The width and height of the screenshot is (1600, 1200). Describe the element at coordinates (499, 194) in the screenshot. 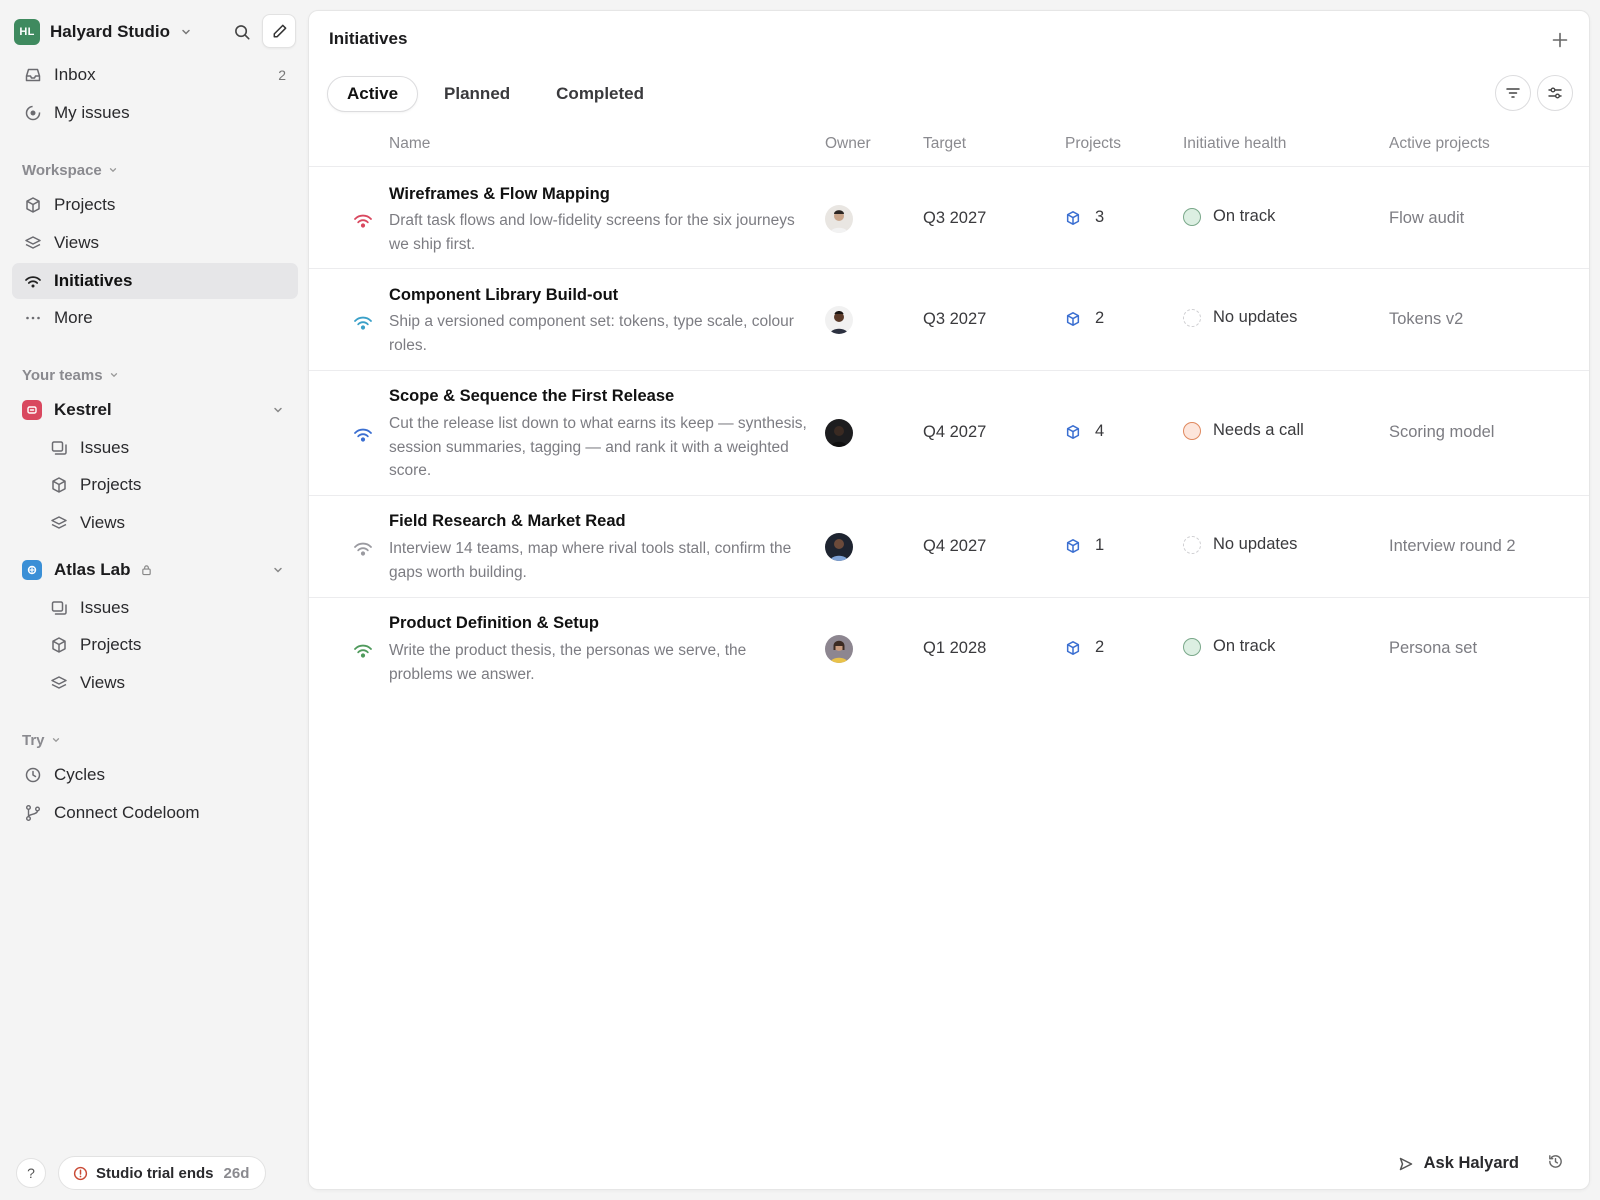

I see `initiative-name: Wireframes & Flow Mapping` at that location.